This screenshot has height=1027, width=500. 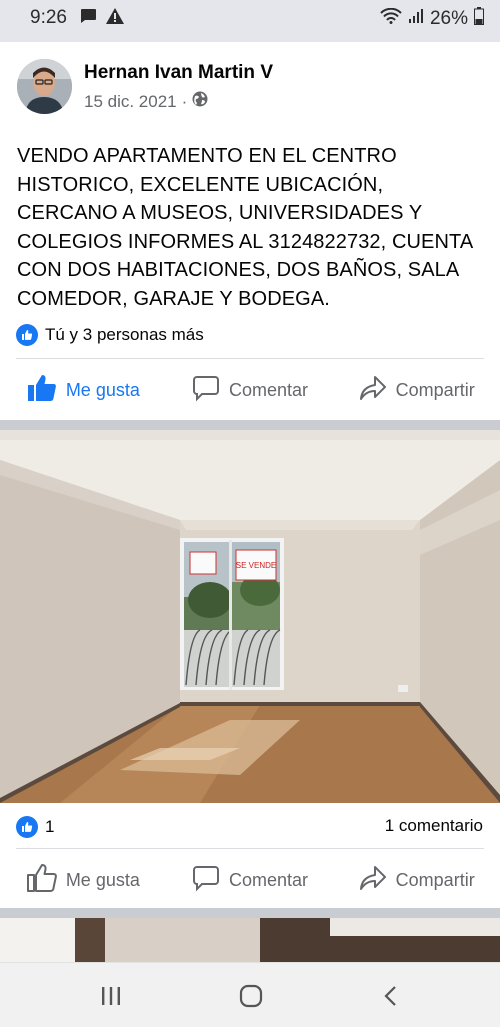 I want to click on reactions-summary-2: 1, so click(x=35, y=827).